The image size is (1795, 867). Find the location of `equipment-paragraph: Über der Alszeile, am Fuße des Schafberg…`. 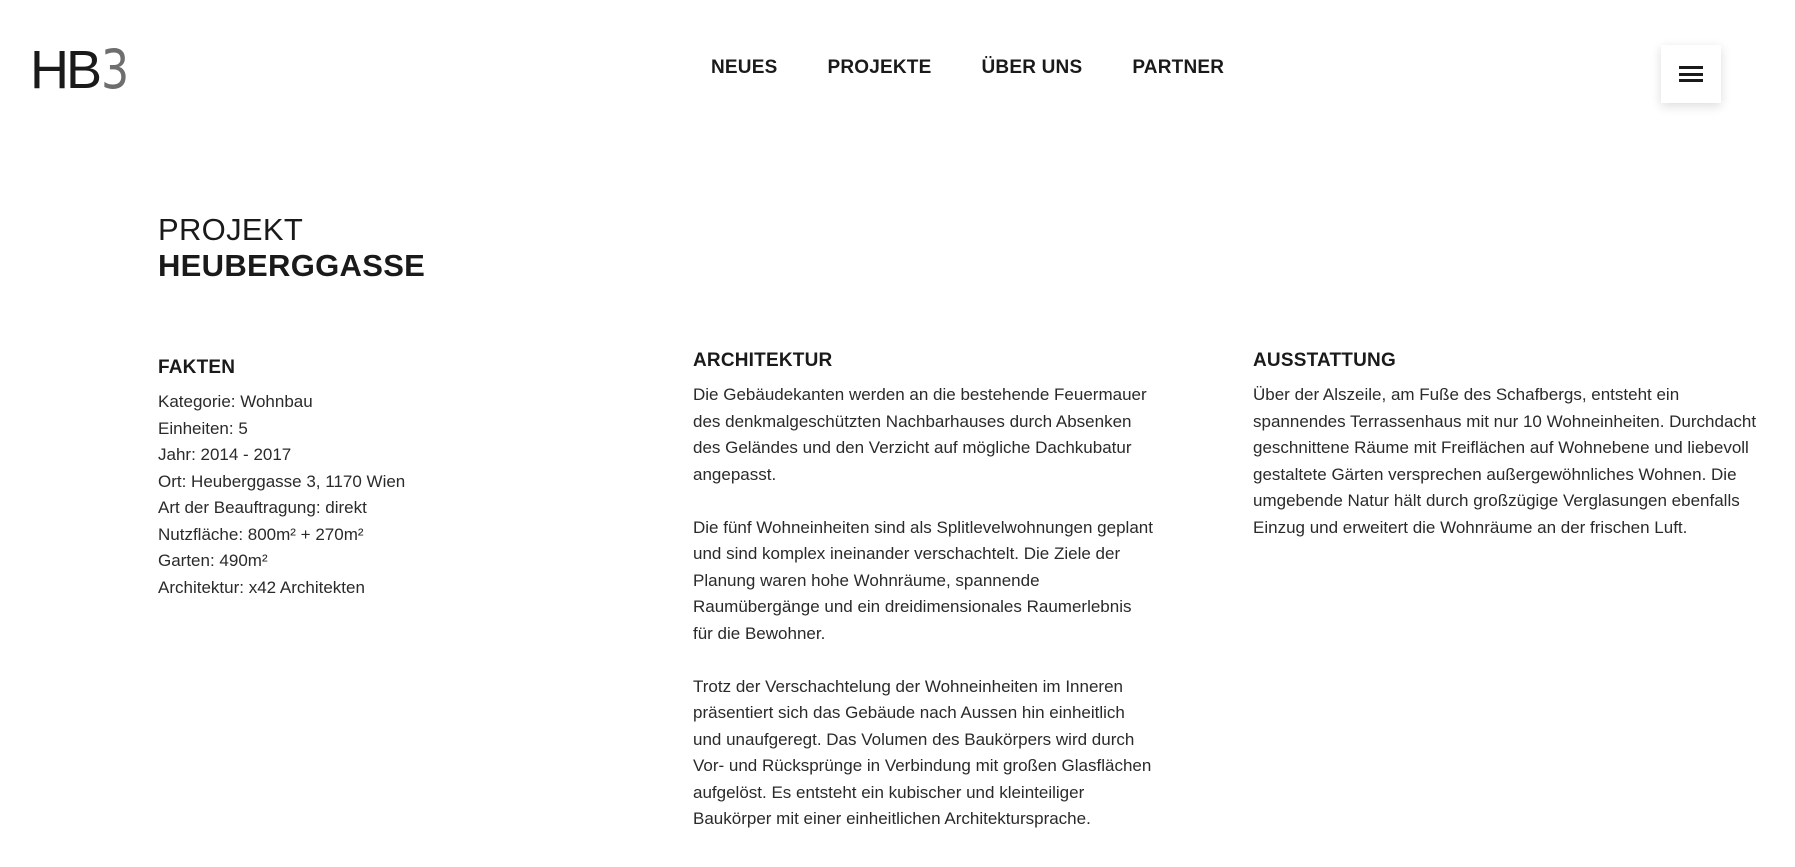

equipment-paragraph: Über der Alszeile, am Fuße des Schafberg… is located at coordinates (1505, 461).